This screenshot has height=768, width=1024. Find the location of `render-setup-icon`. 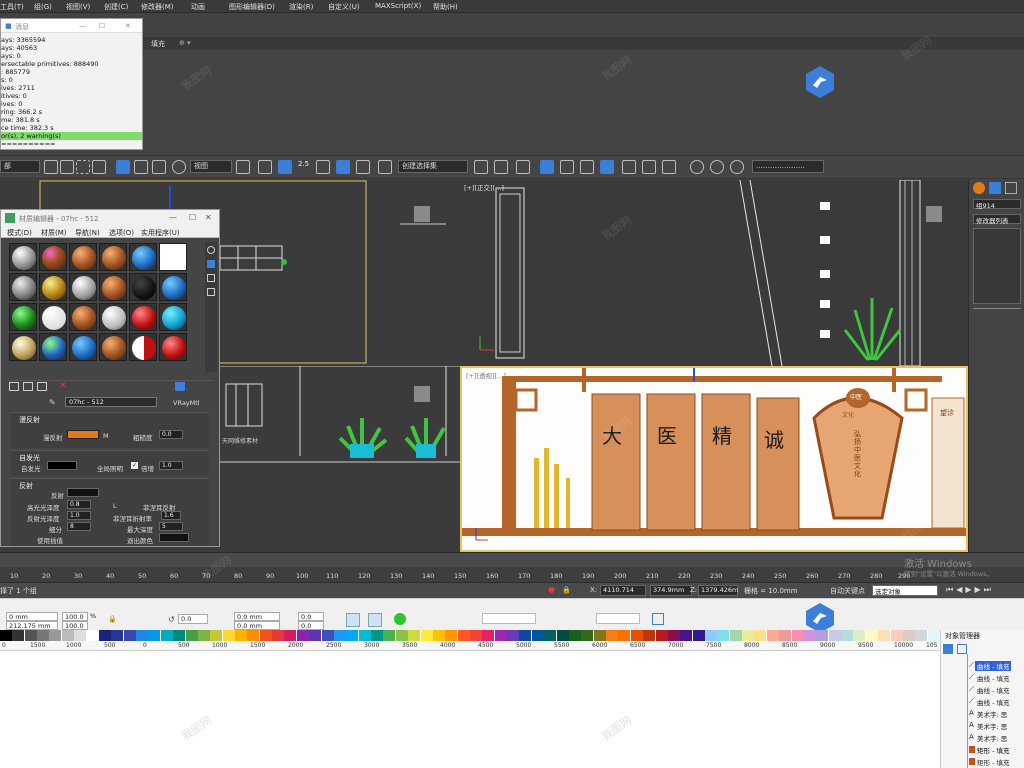

render-setup-icon is located at coordinates (629, 167).